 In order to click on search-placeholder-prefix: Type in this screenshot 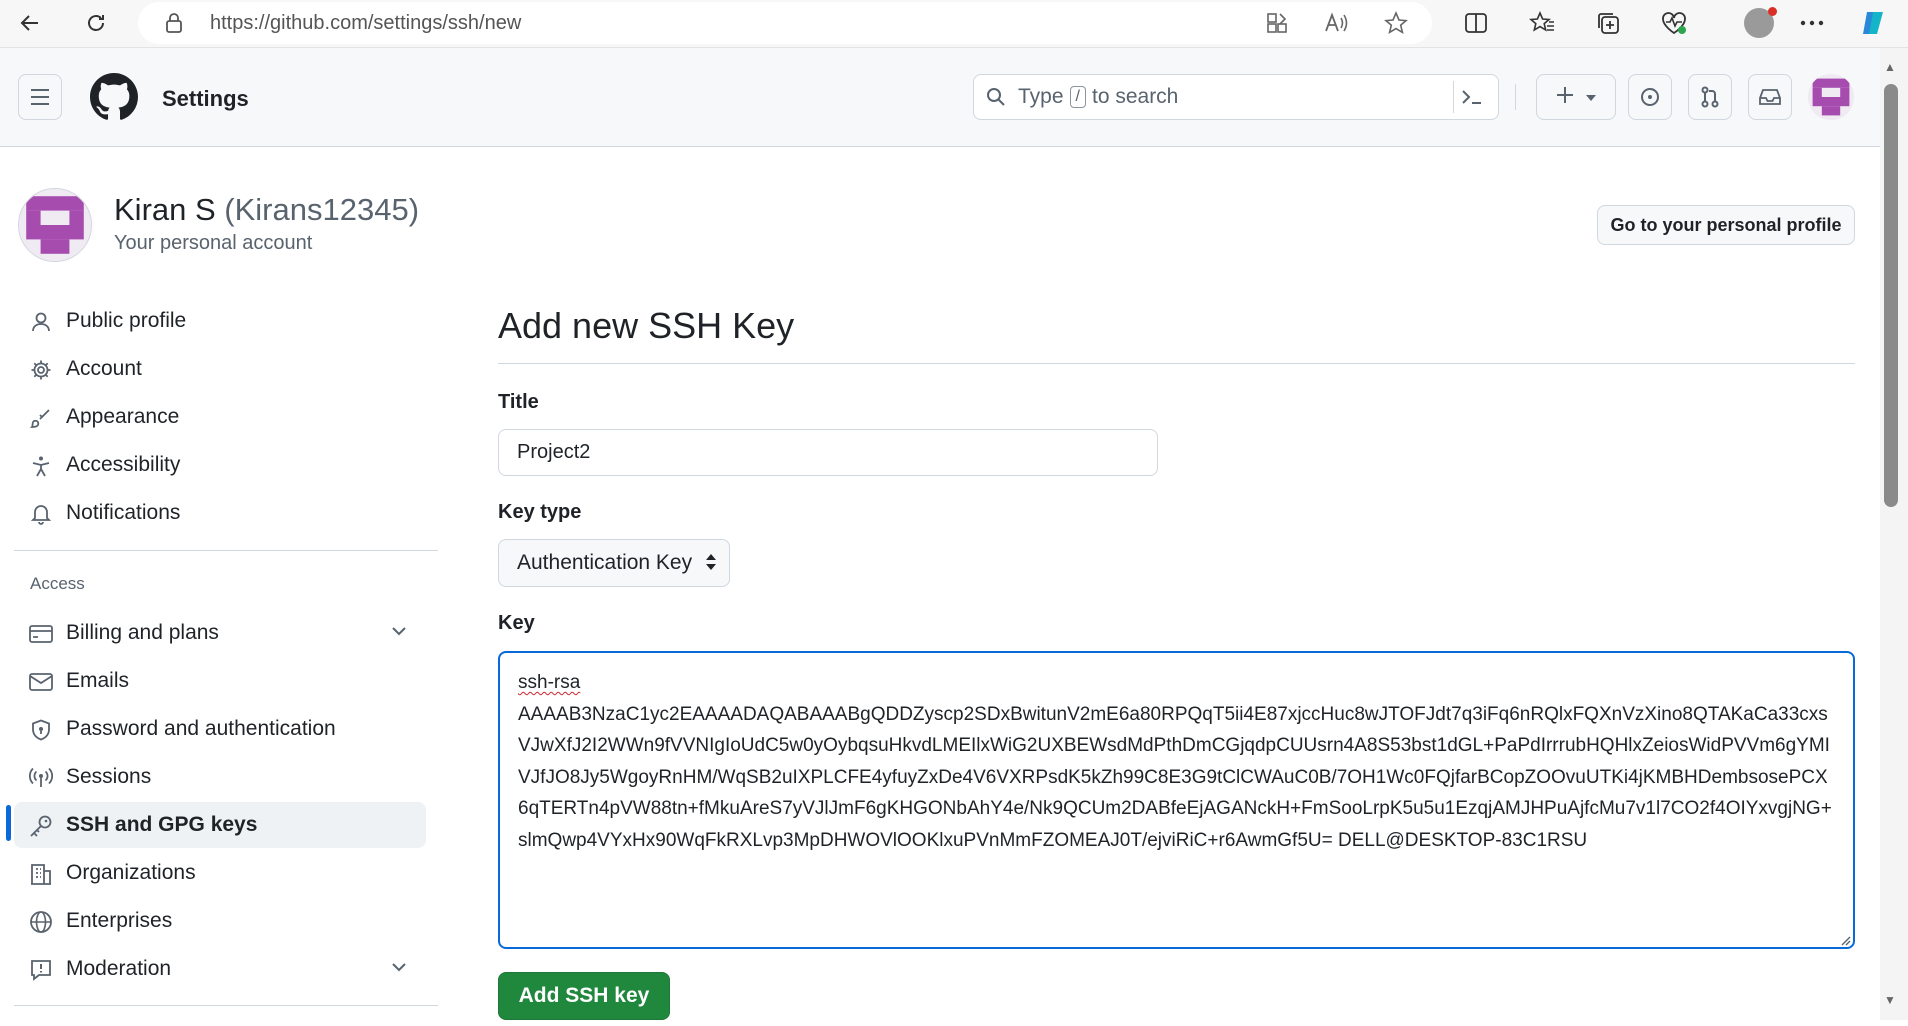, I will do `click(1041, 96)`.